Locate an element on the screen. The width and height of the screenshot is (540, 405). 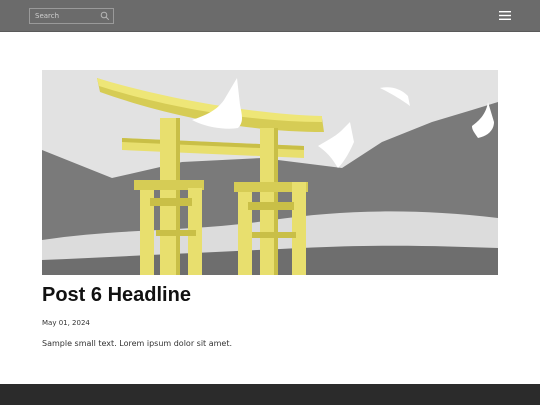
search-box is located at coordinates (71, 16).